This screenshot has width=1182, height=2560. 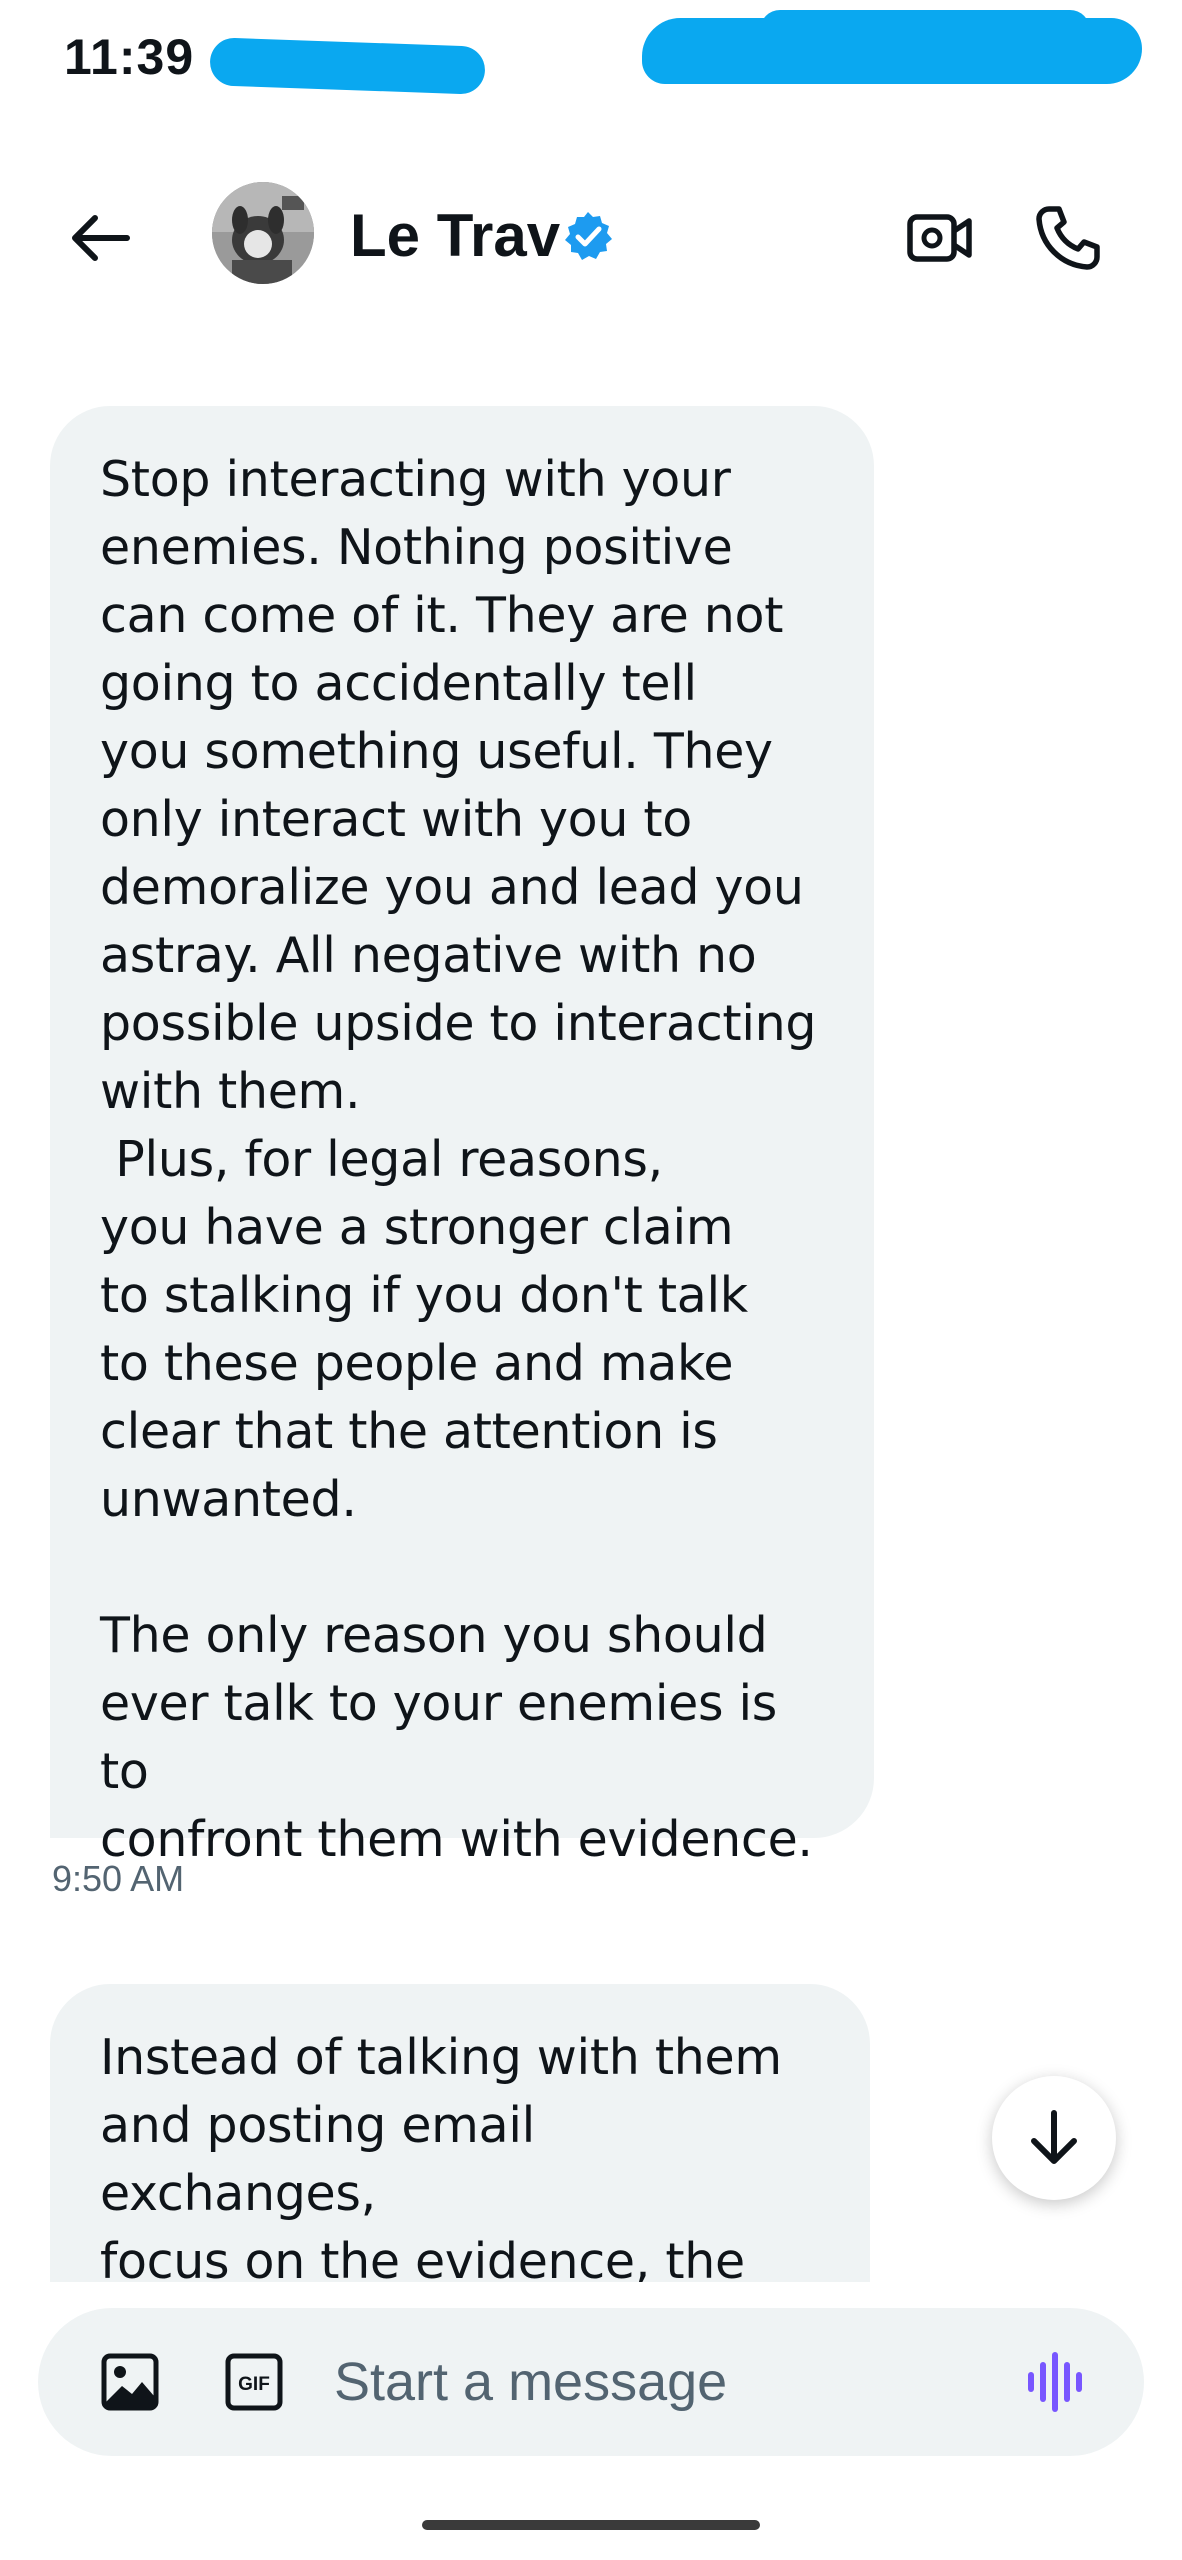 I want to click on avatar-image, so click(x=263, y=233).